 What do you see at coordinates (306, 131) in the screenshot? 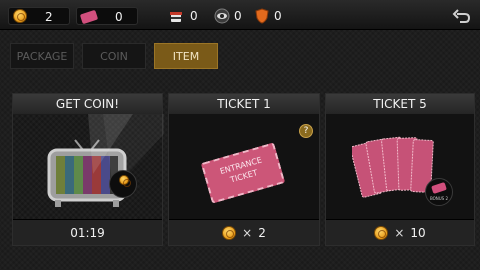
I see `help-icon: ?` at bounding box center [306, 131].